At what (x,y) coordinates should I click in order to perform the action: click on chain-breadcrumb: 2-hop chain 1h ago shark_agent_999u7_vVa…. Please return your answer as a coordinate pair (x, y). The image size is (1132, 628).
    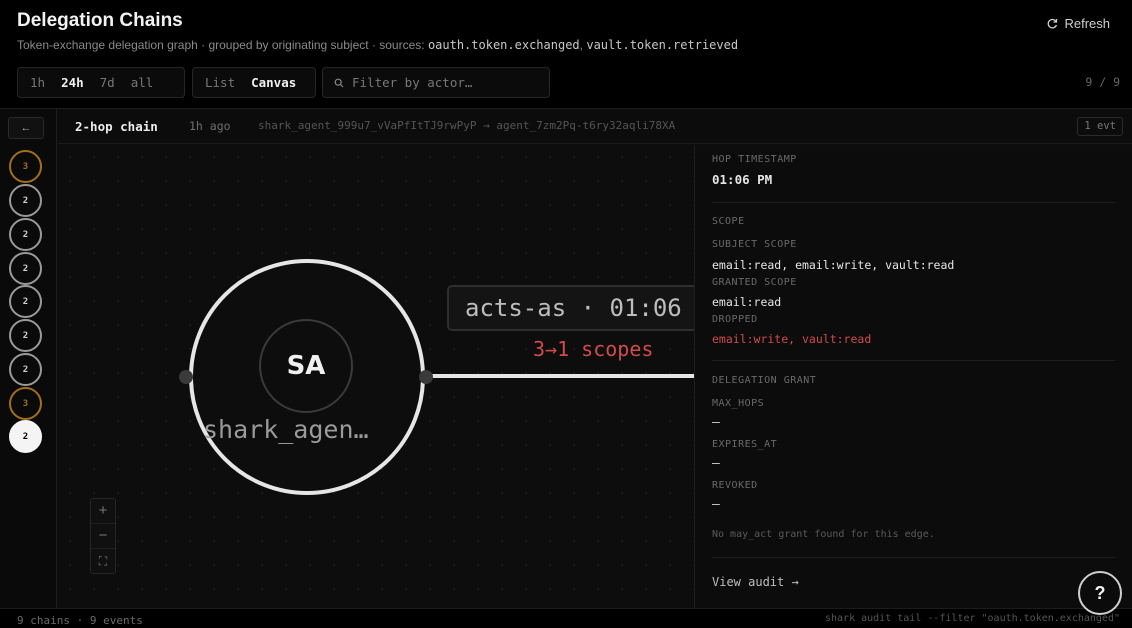
    Looking at the image, I should click on (595, 126).